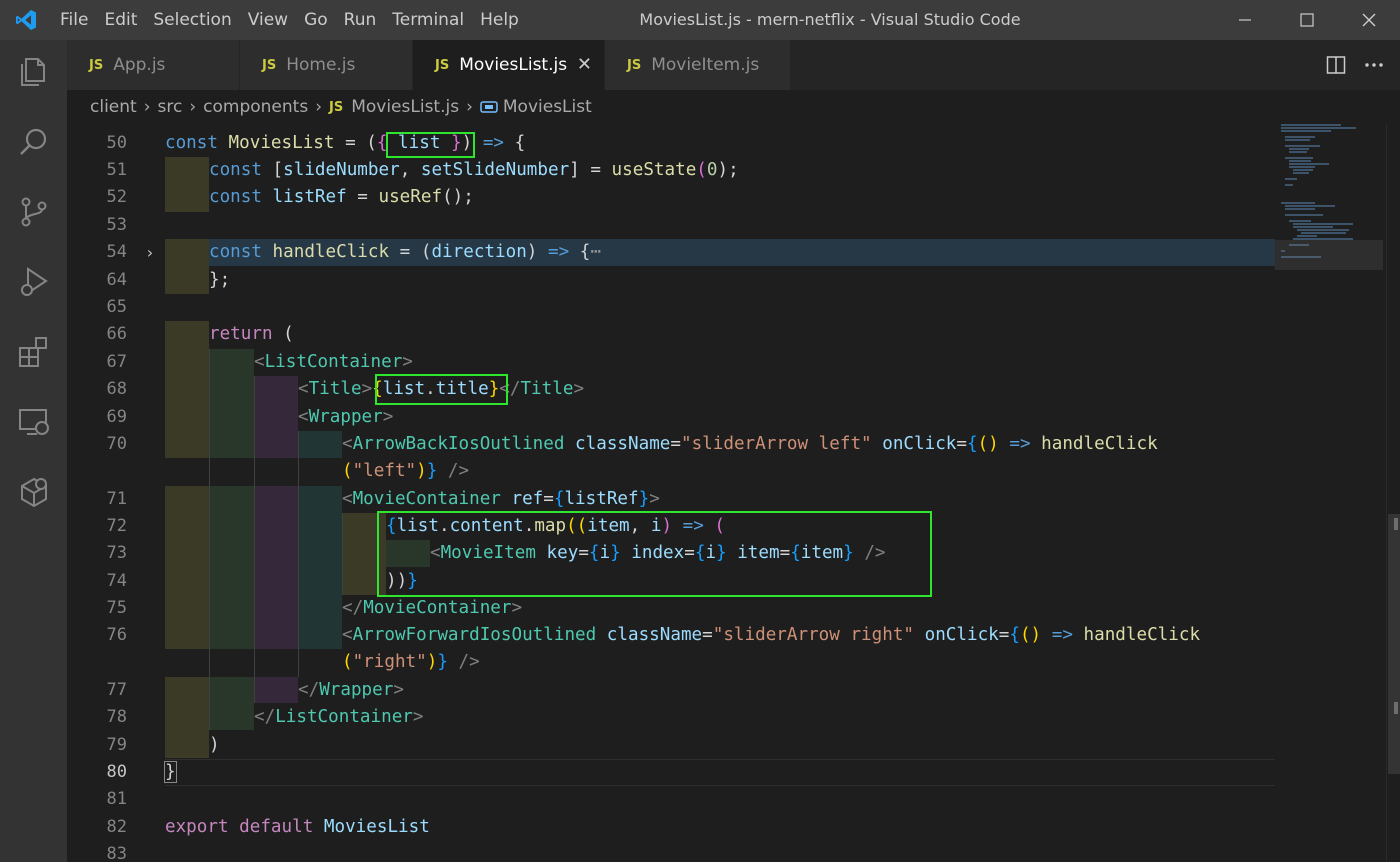 The image size is (1400, 862). I want to click on line-number: 70, so click(116, 444).